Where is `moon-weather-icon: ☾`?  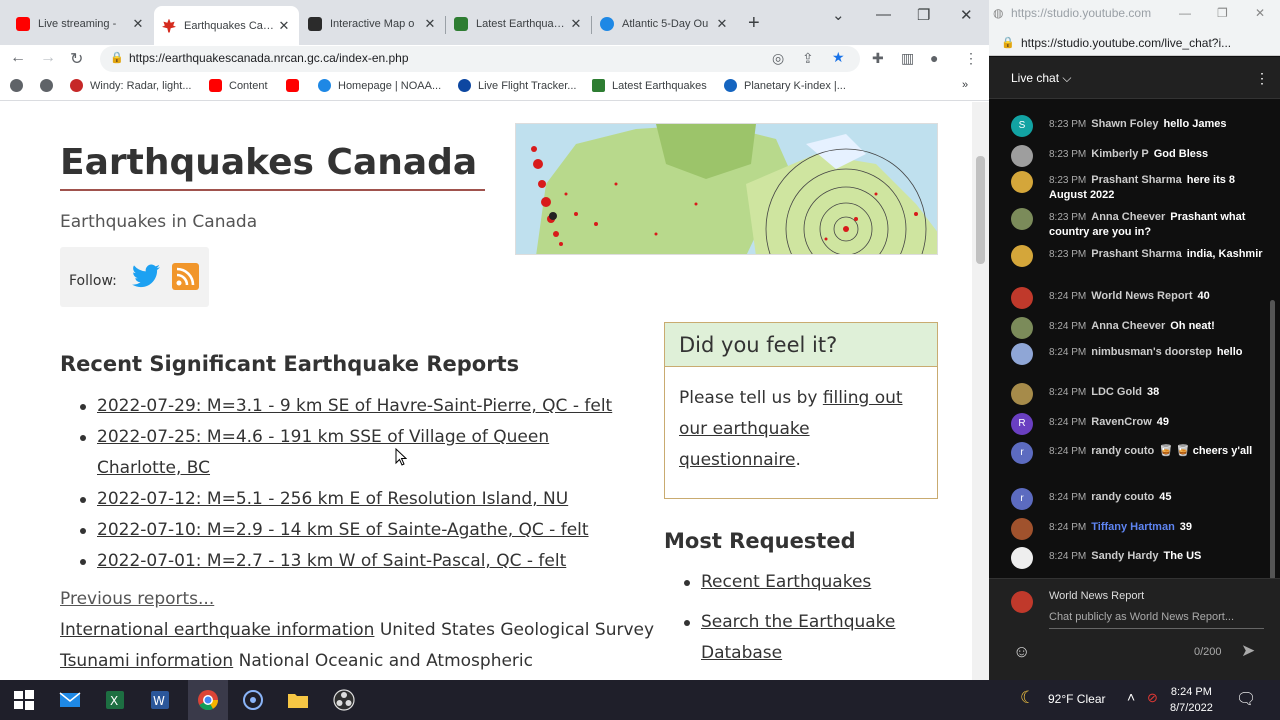
moon-weather-icon: ☾ is located at coordinates (1027, 698).